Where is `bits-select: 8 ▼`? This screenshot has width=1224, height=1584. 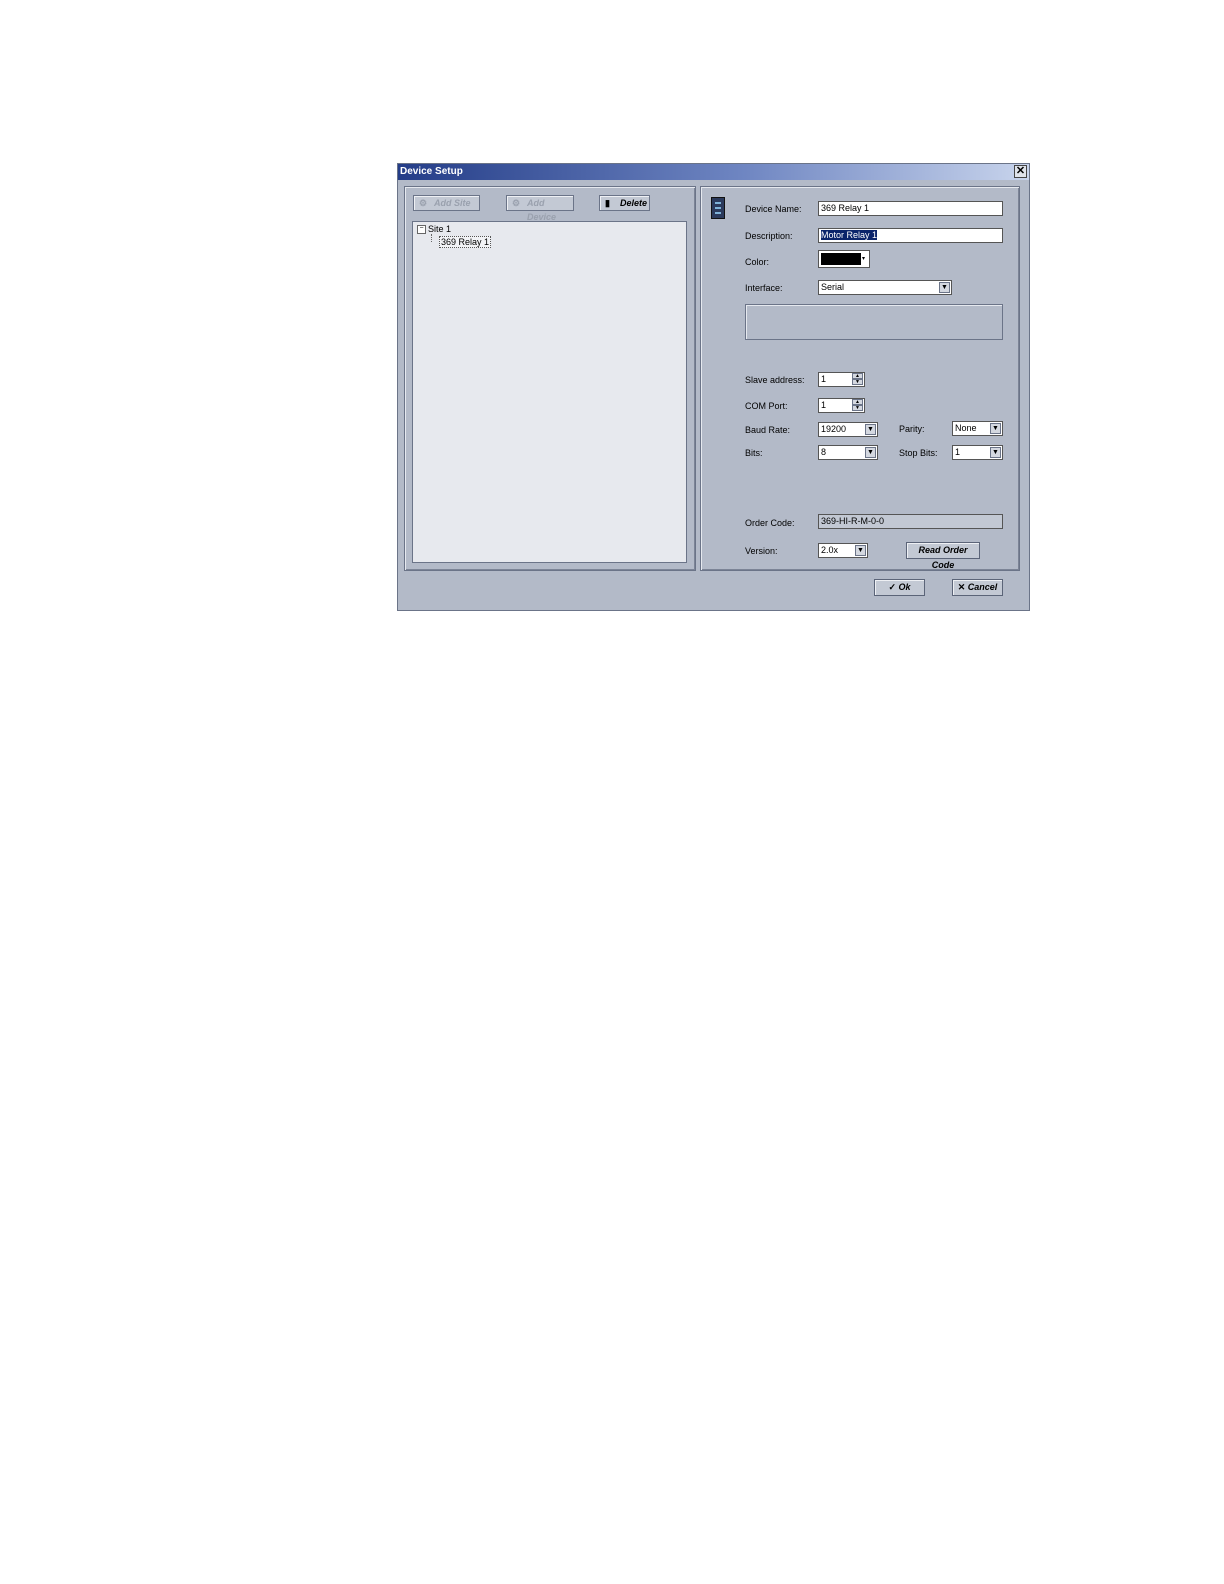 bits-select: 8 ▼ is located at coordinates (848, 452).